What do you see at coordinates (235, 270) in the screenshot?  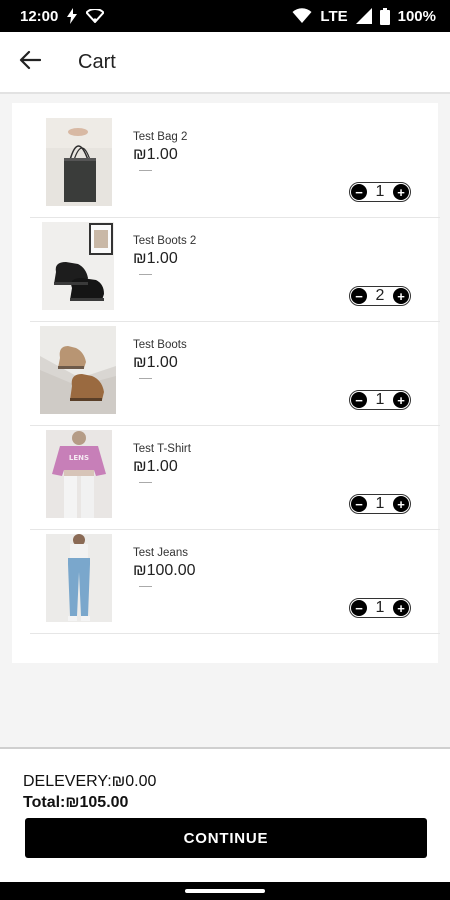 I see `cart-item: Test Boots 2 ₪1.00 − 2 +` at bounding box center [235, 270].